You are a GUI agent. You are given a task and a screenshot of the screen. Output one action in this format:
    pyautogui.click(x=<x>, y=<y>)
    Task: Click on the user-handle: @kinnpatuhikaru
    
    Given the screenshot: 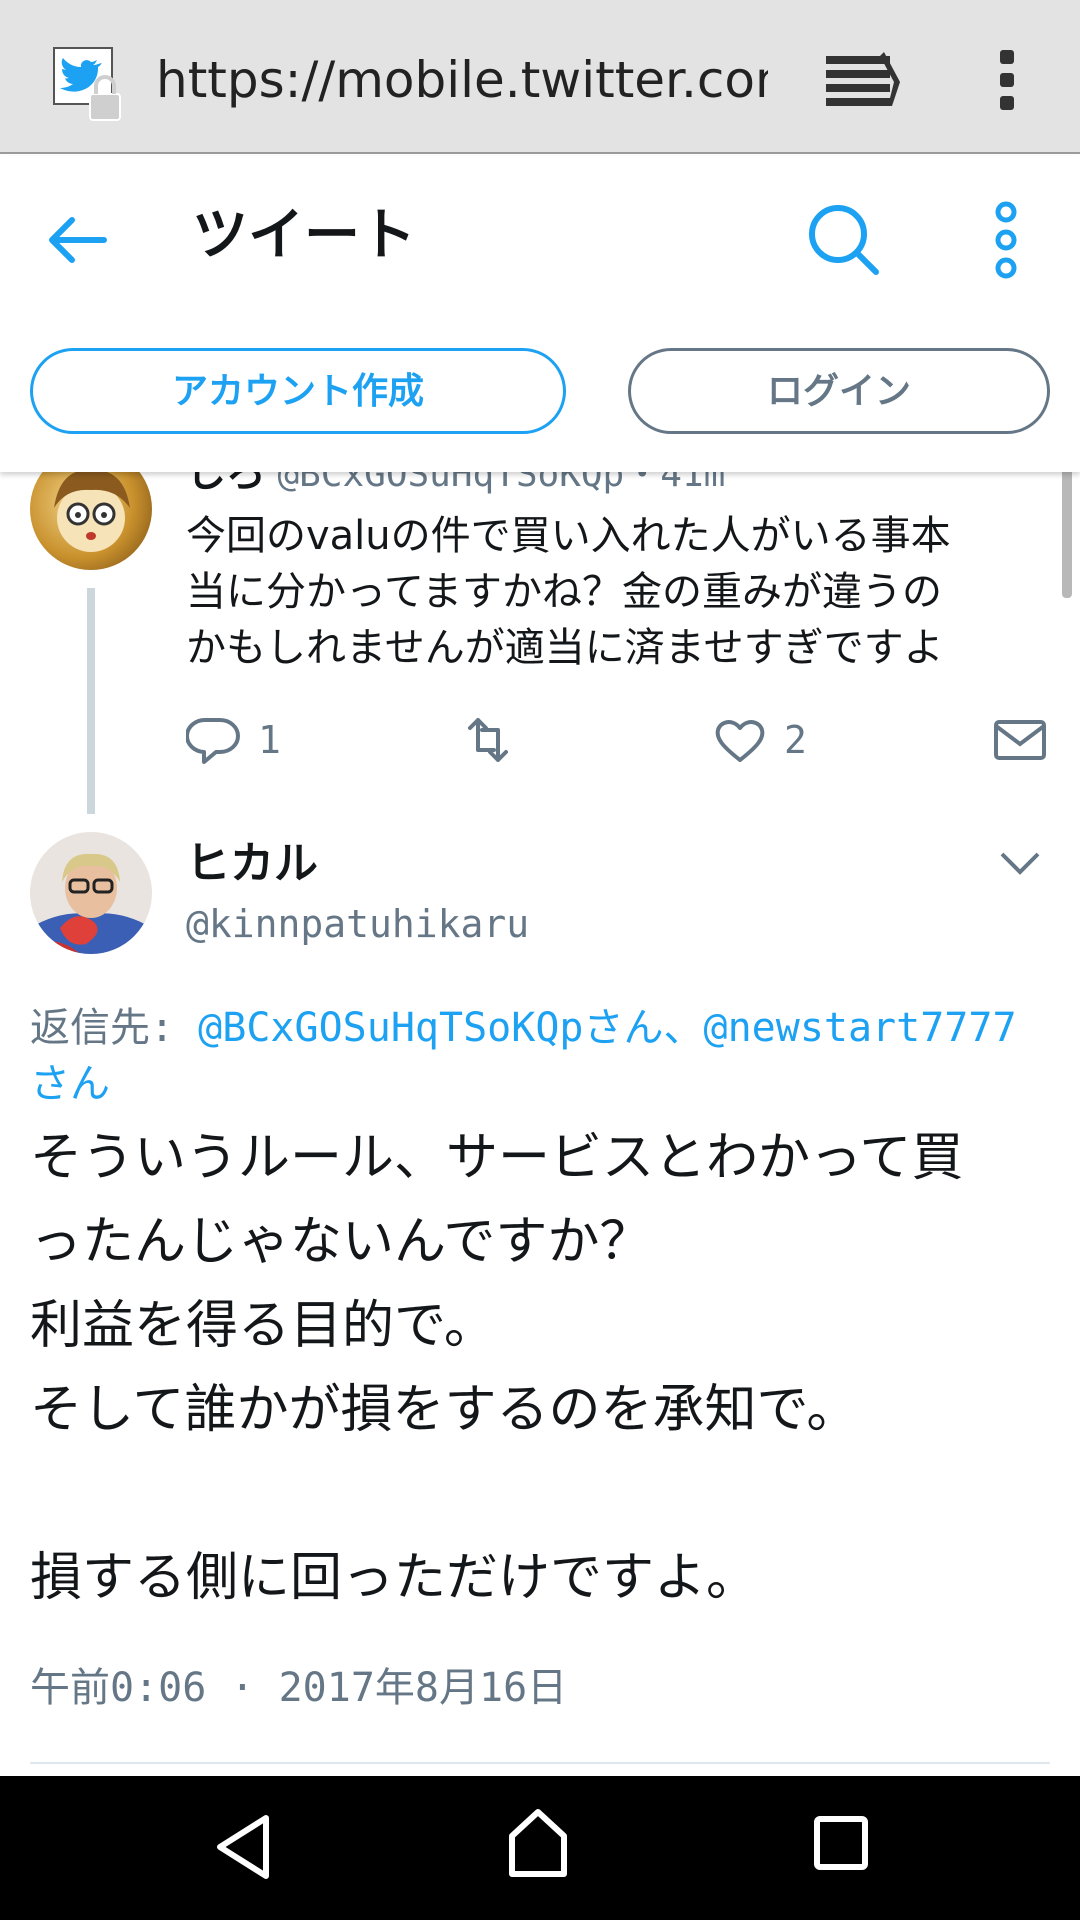 What is the action you would take?
    pyautogui.click(x=357, y=924)
    